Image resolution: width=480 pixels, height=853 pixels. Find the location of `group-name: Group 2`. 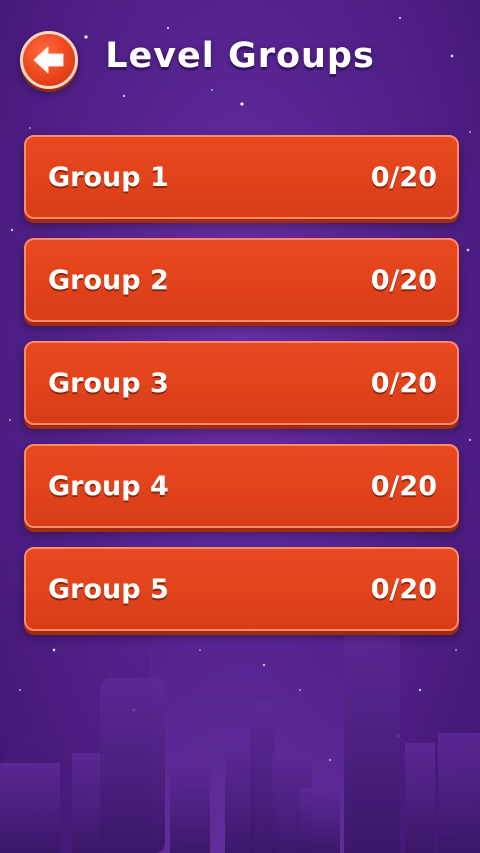

group-name: Group 2 is located at coordinates (108, 280).